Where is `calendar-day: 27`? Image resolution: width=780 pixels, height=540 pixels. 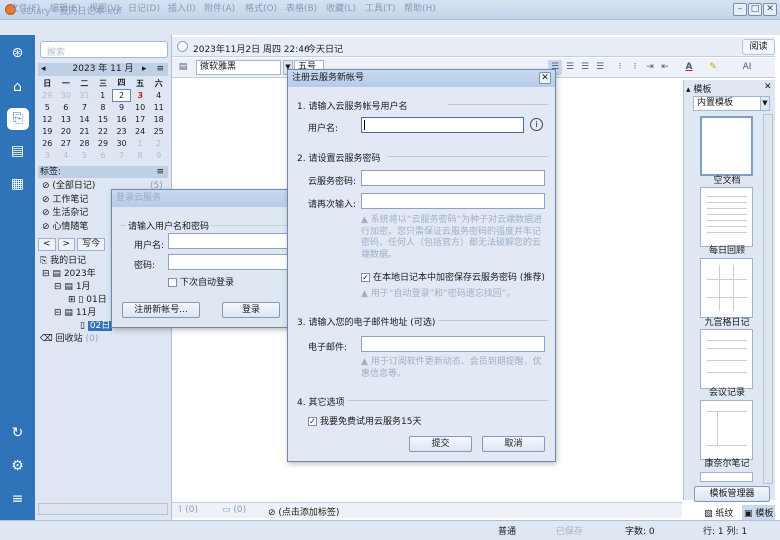
calendar-day: 27 is located at coordinates (66, 143).